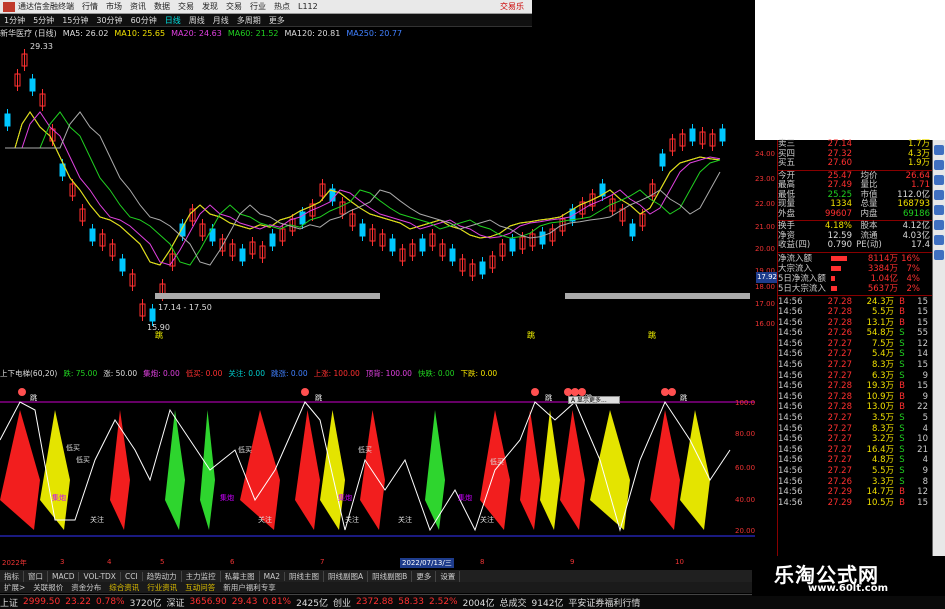 The height and width of the screenshot is (609, 945). Describe the element at coordinates (913, 278) in the screenshot. I see `flow-pct: 4%` at that location.